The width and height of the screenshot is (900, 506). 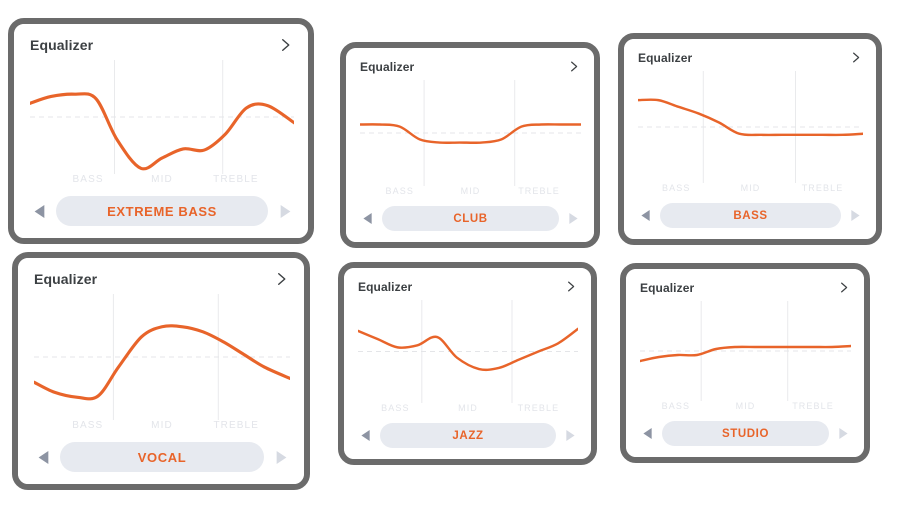 I want to click on card-body: Equalizer BASS MID TREBLE EXTREME BASS, so click(x=161, y=131).